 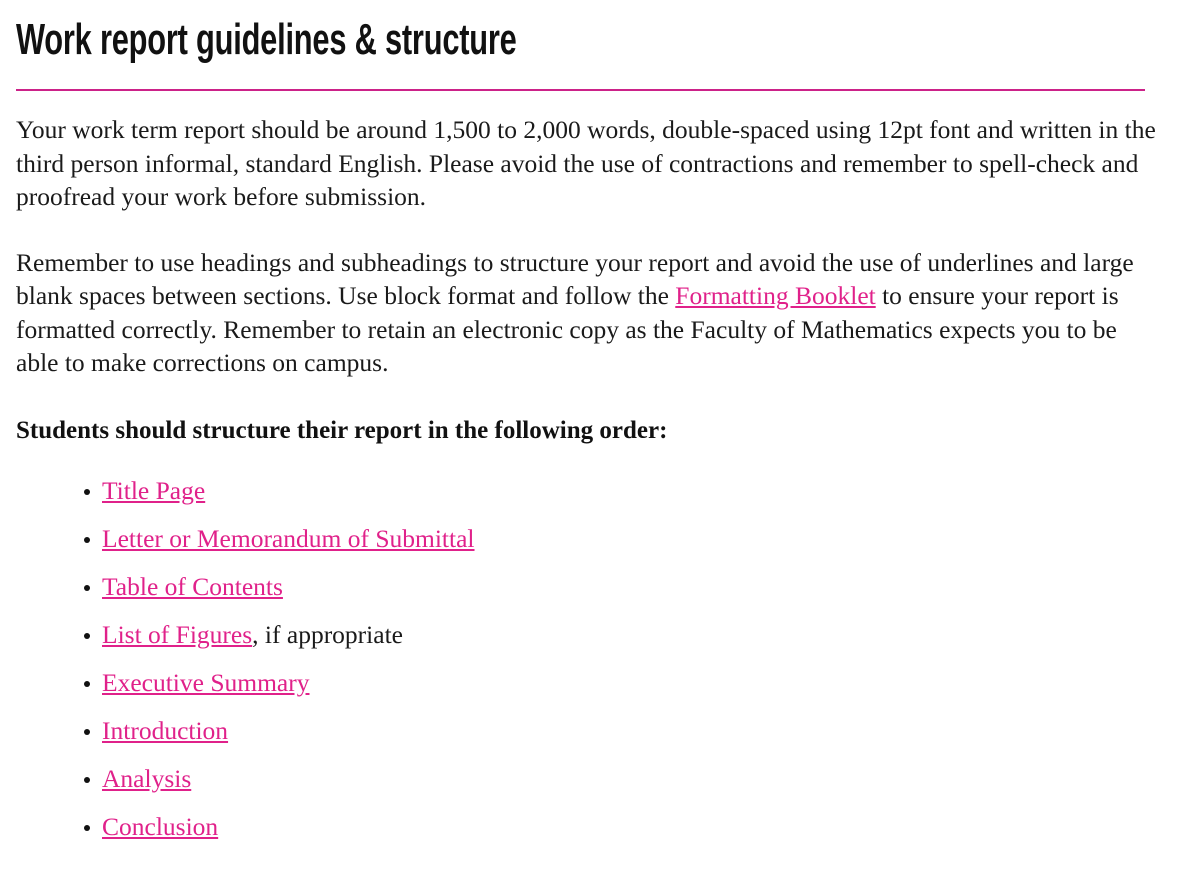 What do you see at coordinates (146, 778) in the screenshot?
I see `list-item-link-analysis: Analysis` at bounding box center [146, 778].